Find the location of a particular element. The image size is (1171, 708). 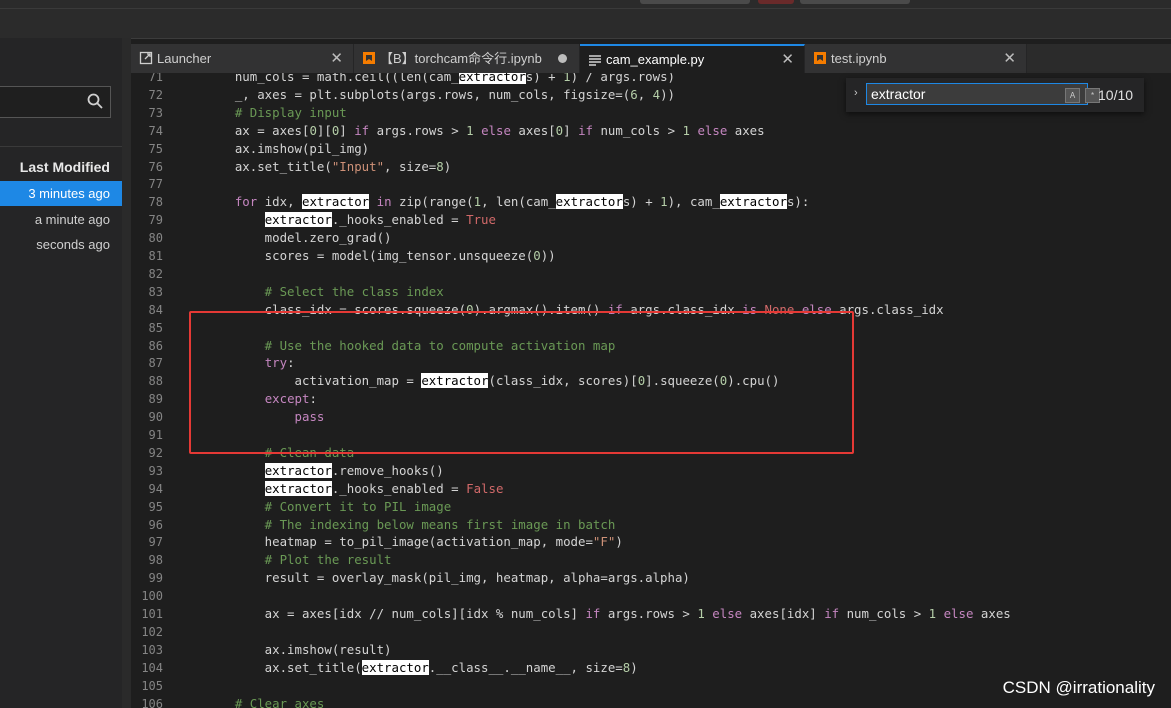

line-number: 87 is located at coordinates (155, 363).